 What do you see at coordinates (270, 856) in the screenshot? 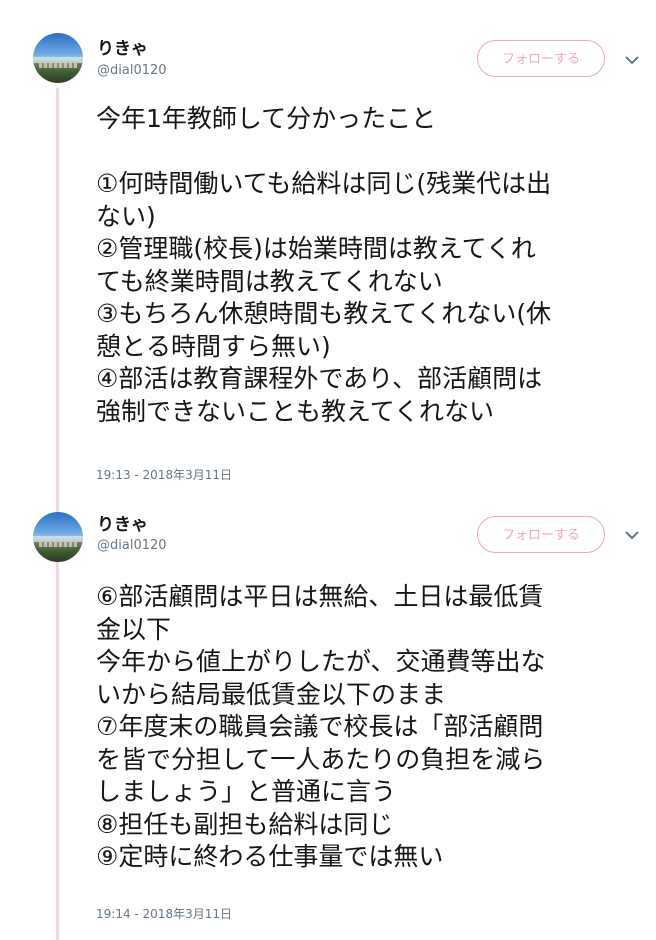
I see `tweet-text-line: ⑨定時に終わる仕事量では無い` at bounding box center [270, 856].